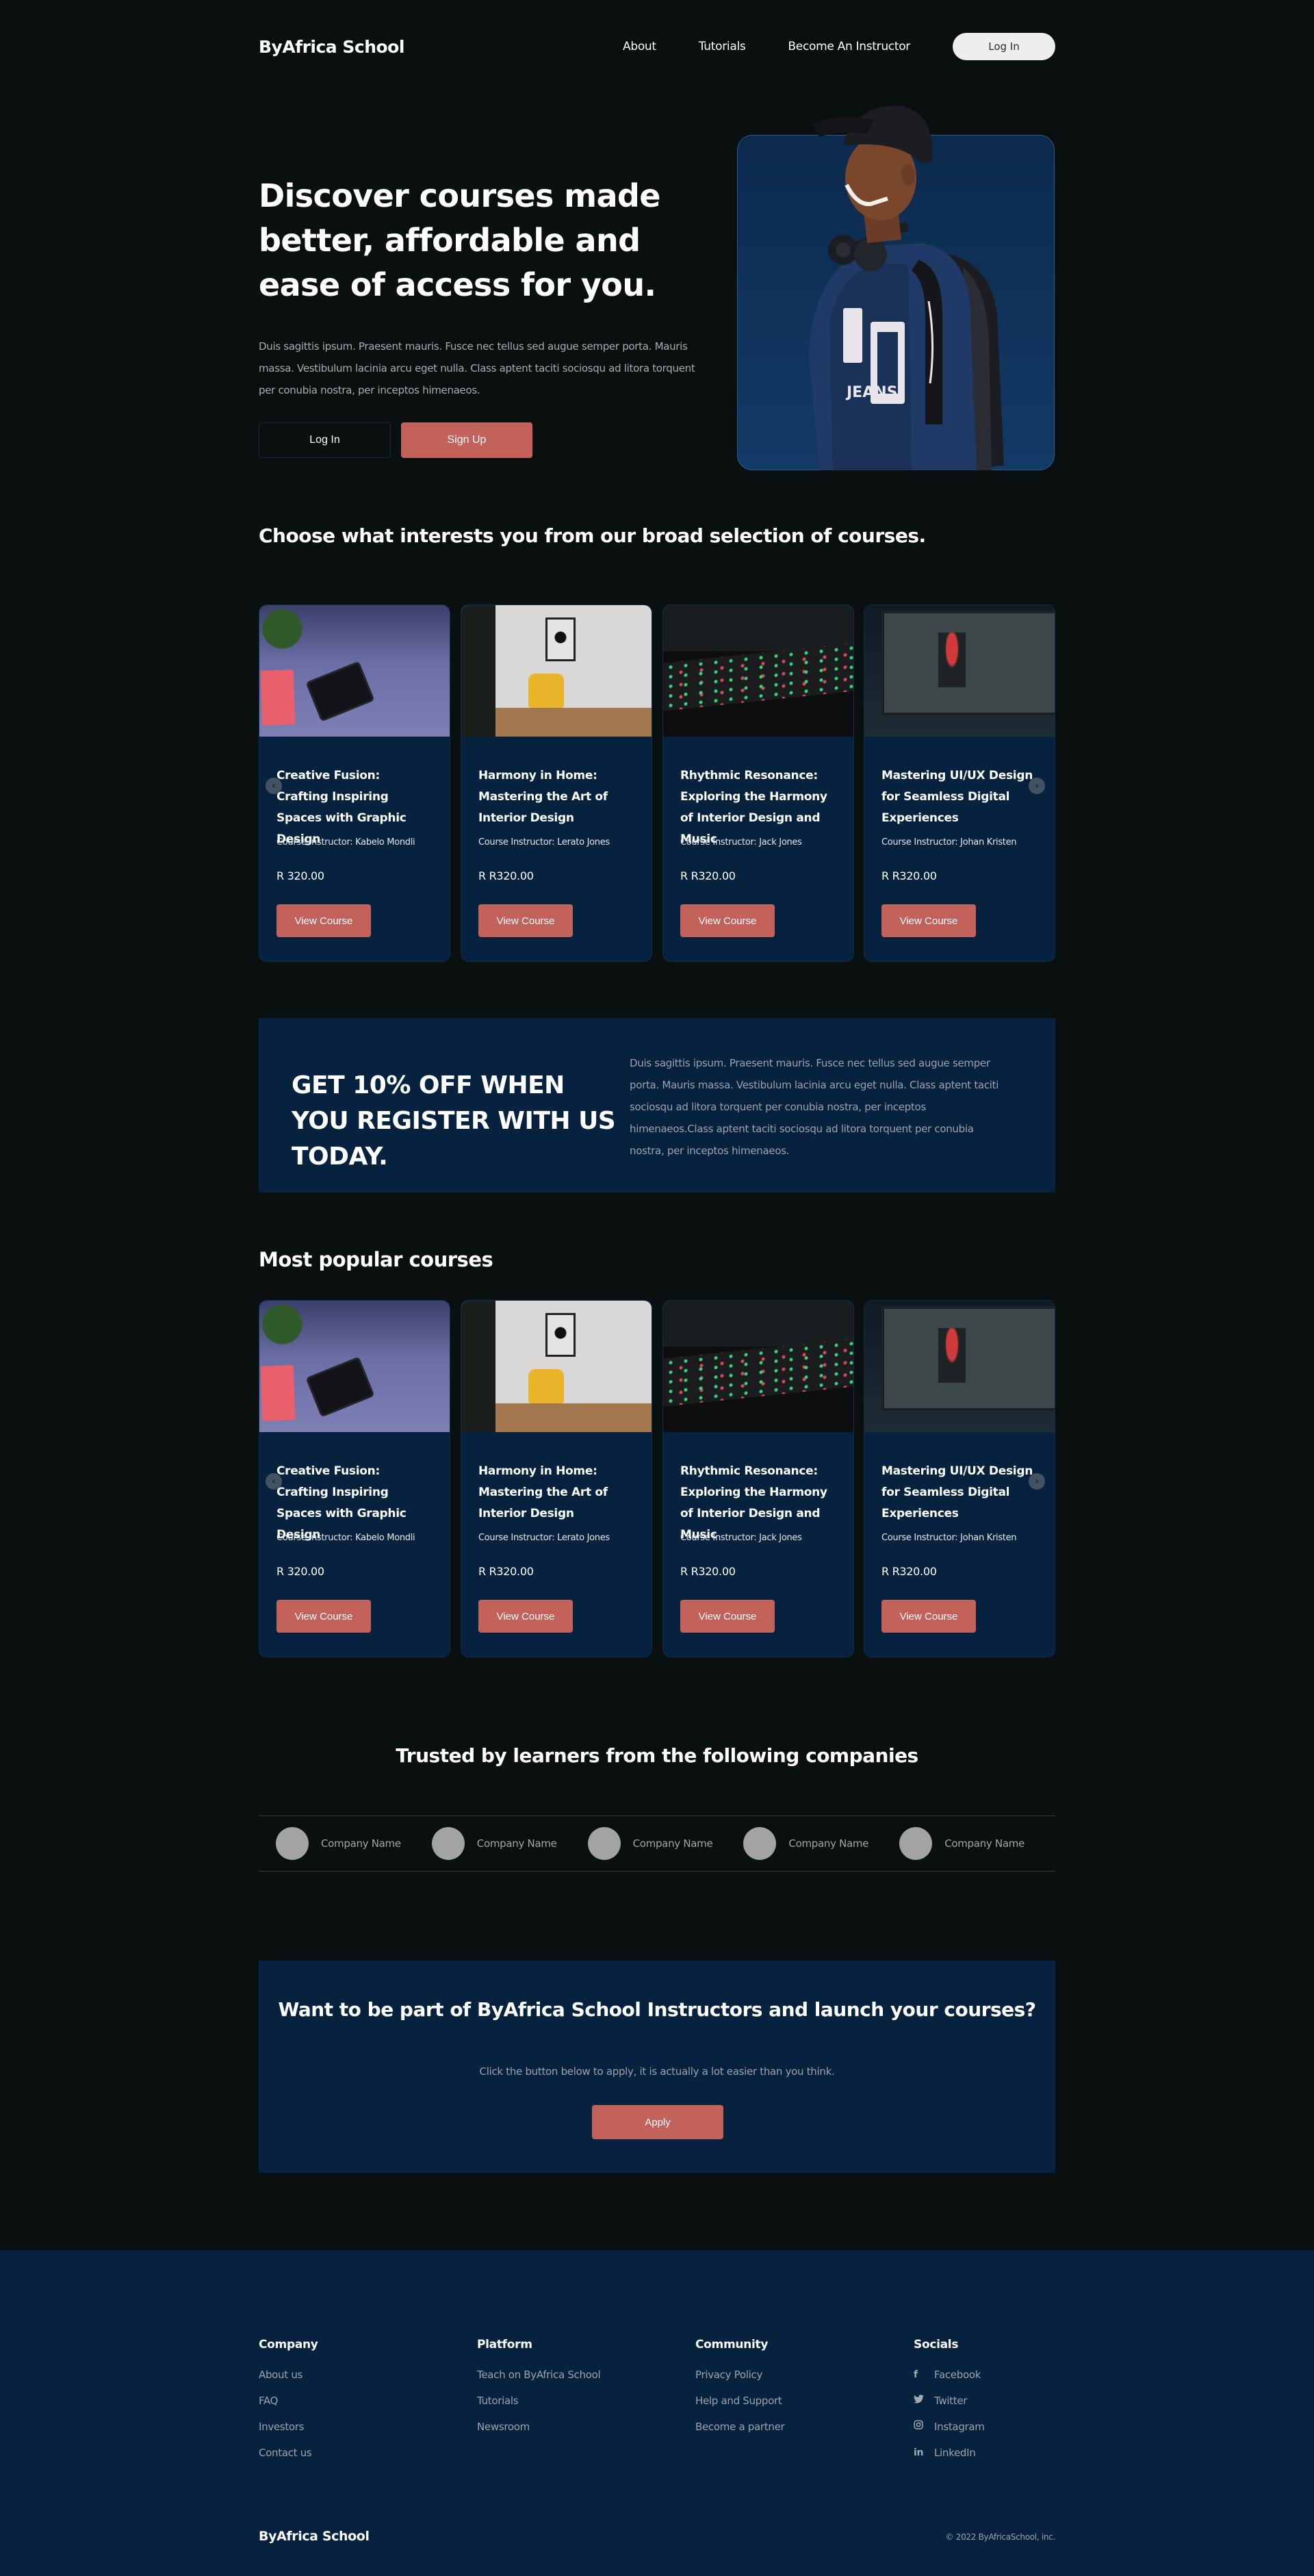 This screenshot has height=2576, width=1314. What do you see at coordinates (949, 2433) in the screenshot?
I see `social-link-instagram: Instagram` at bounding box center [949, 2433].